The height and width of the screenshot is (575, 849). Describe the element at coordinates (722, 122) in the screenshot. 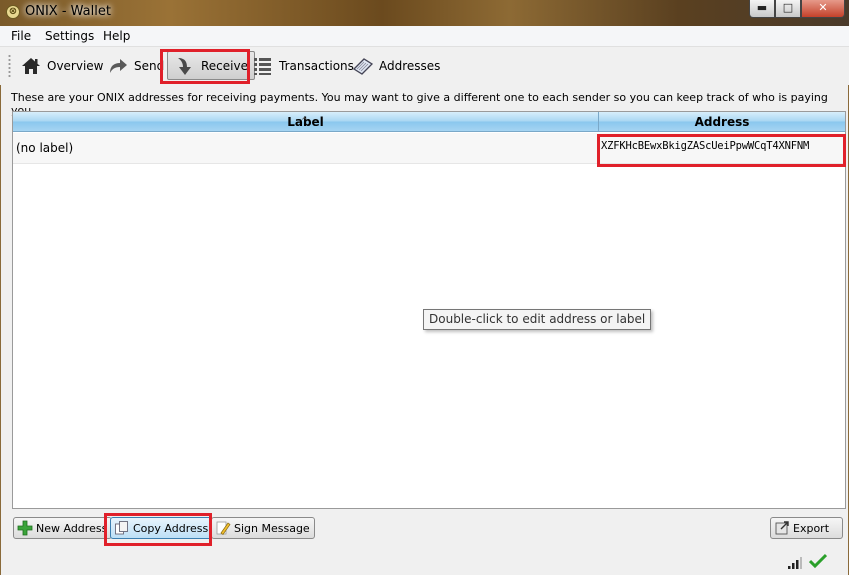

I see `column-header-address: Address` at that location.